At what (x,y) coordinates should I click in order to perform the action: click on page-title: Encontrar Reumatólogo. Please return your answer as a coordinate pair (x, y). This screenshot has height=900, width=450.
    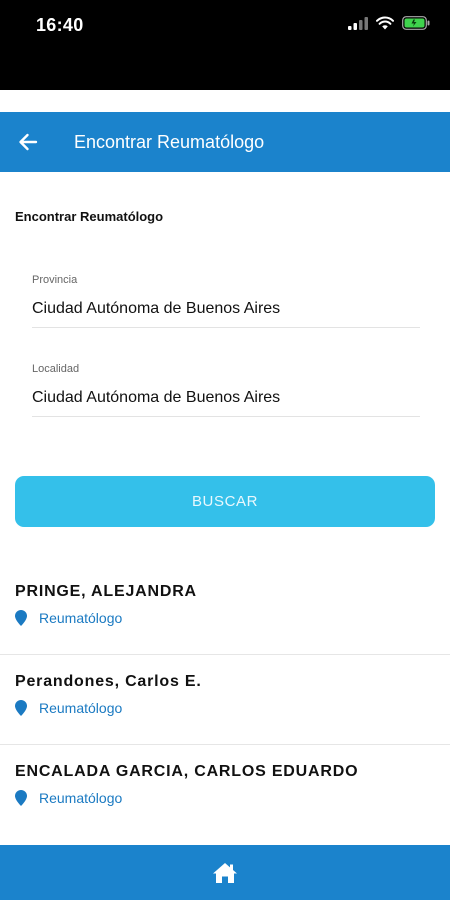
    Looking at the image, I should click on (169, 141).